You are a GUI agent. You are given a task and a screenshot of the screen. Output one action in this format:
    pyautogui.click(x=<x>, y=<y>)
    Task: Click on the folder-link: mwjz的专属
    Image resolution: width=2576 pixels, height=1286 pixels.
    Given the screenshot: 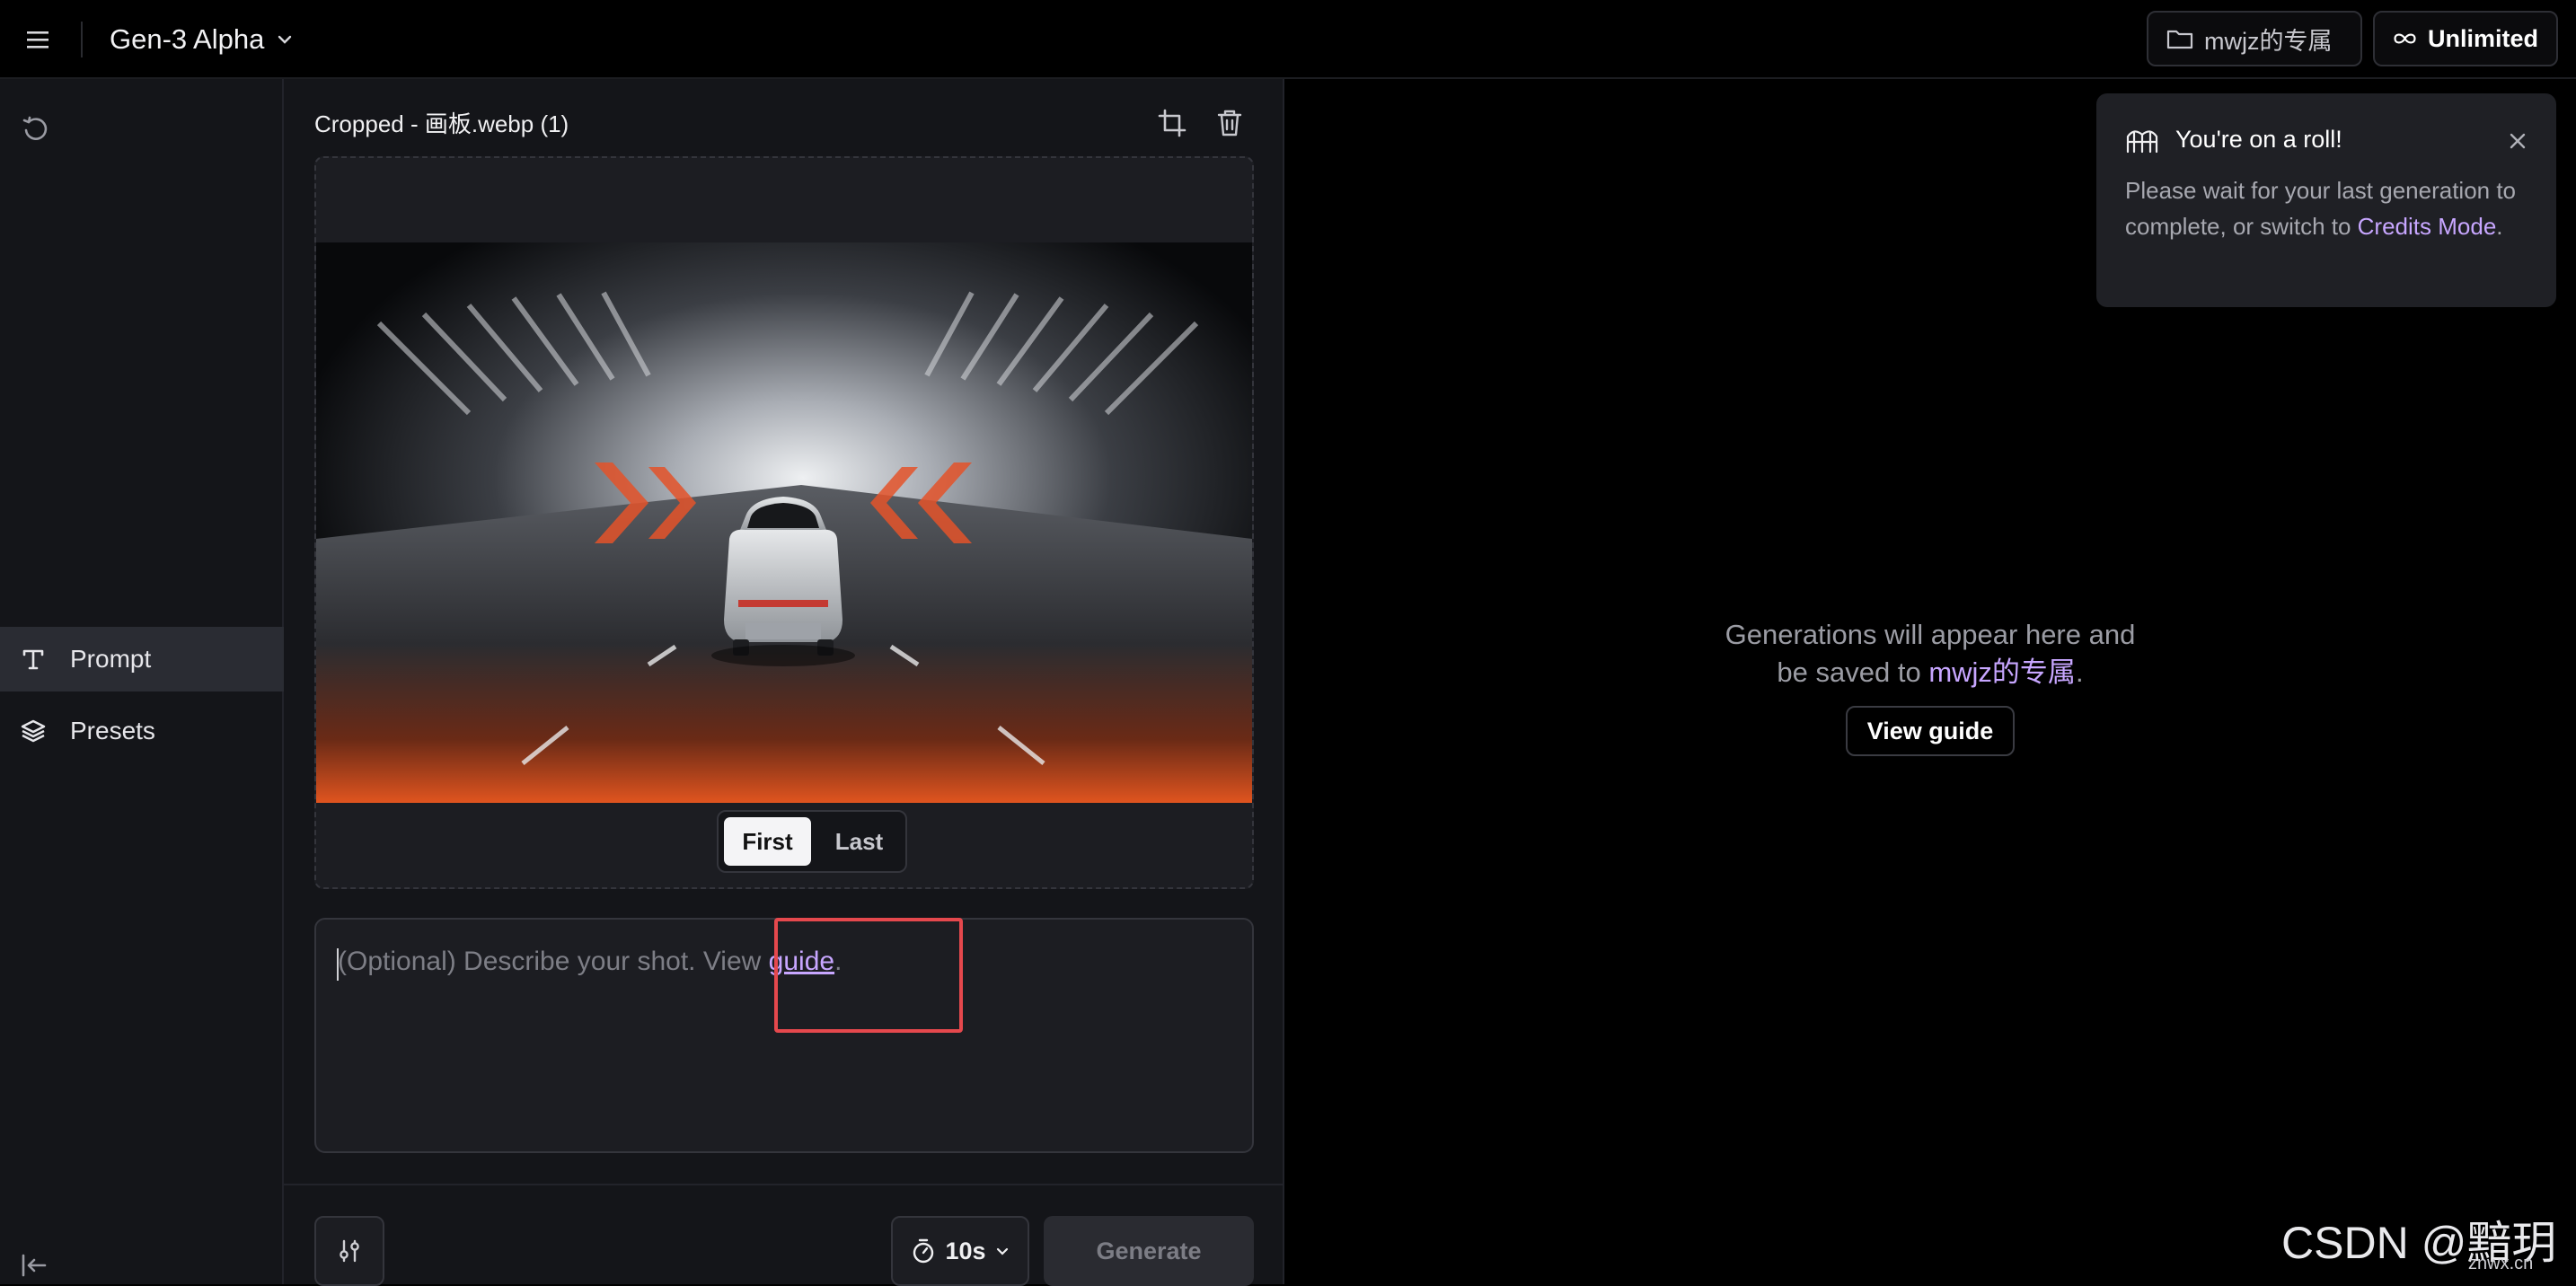 What is the action you would take?
    pyautogui.click(x=2002, y=672)
    